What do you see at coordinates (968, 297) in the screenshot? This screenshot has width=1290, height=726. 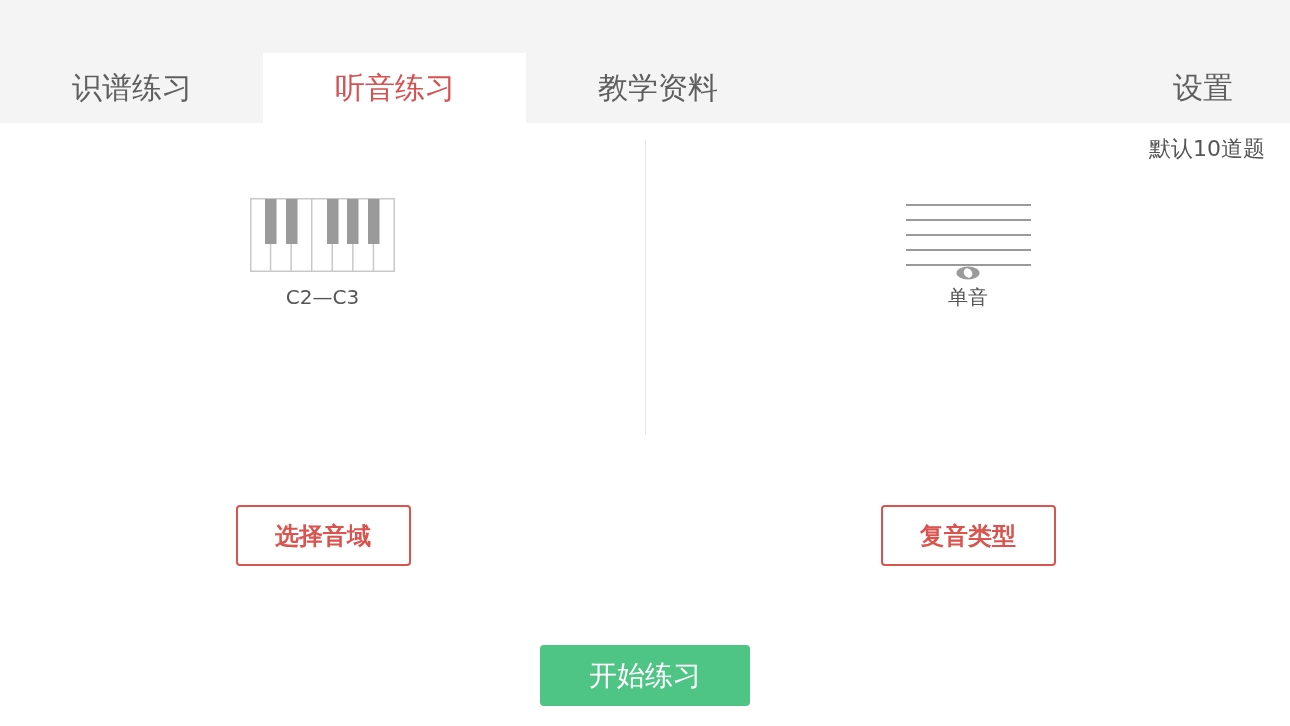 I see `type-label: 单音` at bounding box center [968, 297].